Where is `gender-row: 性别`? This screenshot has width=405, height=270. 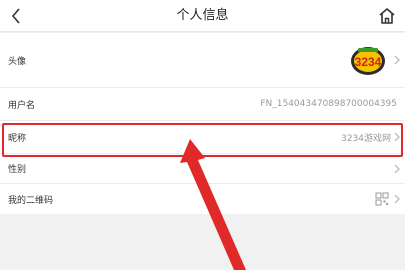
gender-row: 性别 is located at coordinates (202, 169).